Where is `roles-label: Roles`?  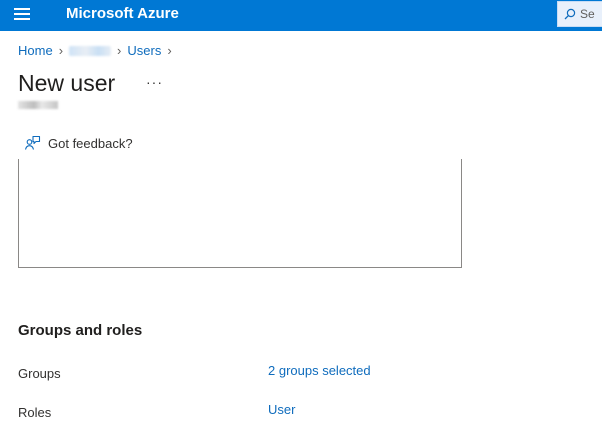 roles-label: Roles is located at coordinates (35, 412).